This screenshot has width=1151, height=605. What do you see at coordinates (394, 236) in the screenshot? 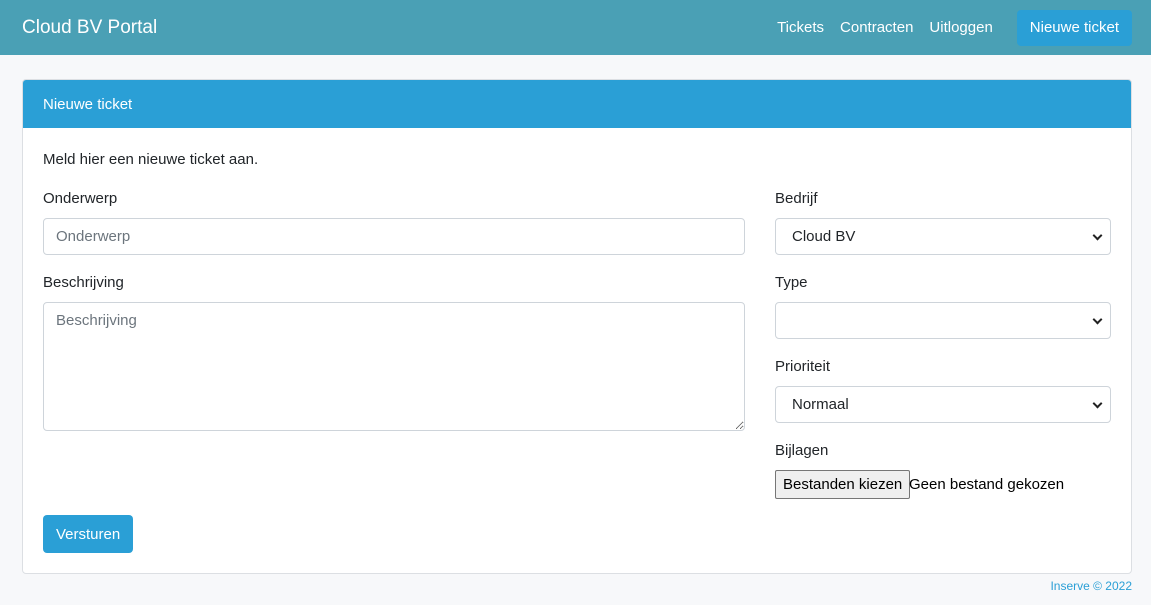
I see `subject-input` at bounding box center [394, 236].